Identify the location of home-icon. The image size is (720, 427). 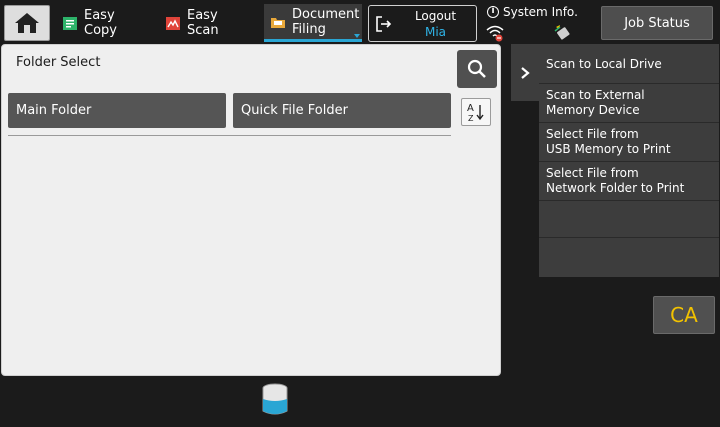
(27, 23).